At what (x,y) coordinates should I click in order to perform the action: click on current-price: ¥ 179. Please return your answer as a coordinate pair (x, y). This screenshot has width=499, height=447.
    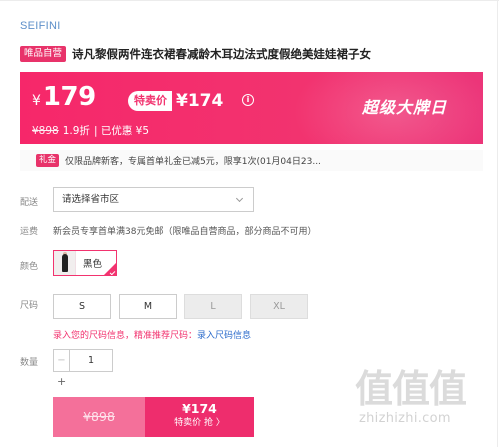
    Looking at the image, I should click on (64, 97).